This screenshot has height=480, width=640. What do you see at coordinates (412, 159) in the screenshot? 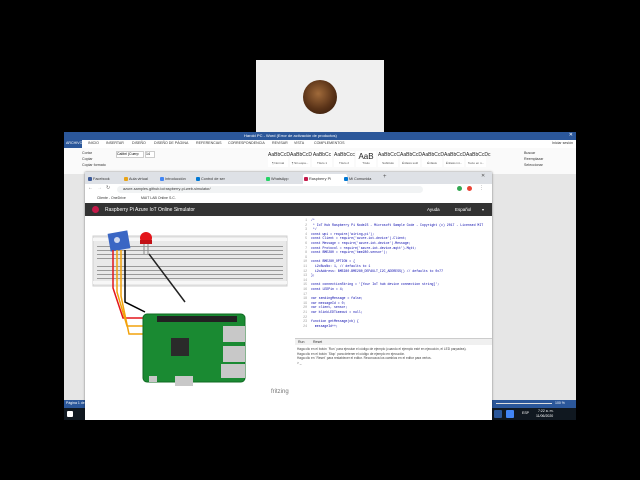
I see `style-enfasis-sutil: AaBbCcDc Énfasis sutil` at bounding box center [412, 159].